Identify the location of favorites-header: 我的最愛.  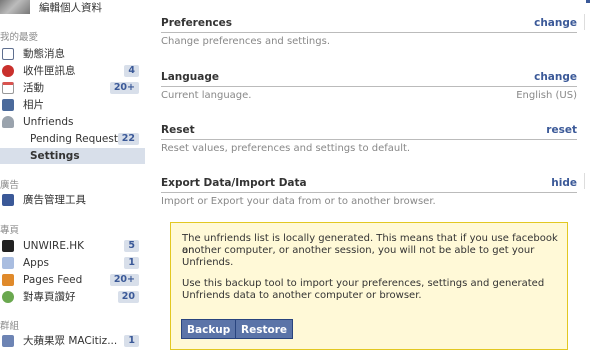
(19, 37).